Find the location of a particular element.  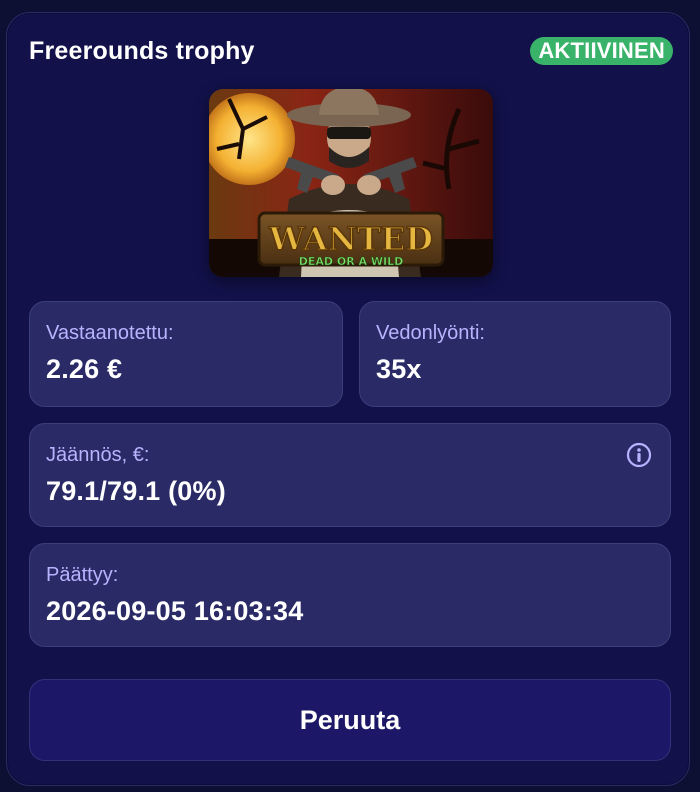

status-badge: AKTIIVINEN is located at coordinates (601, 51).